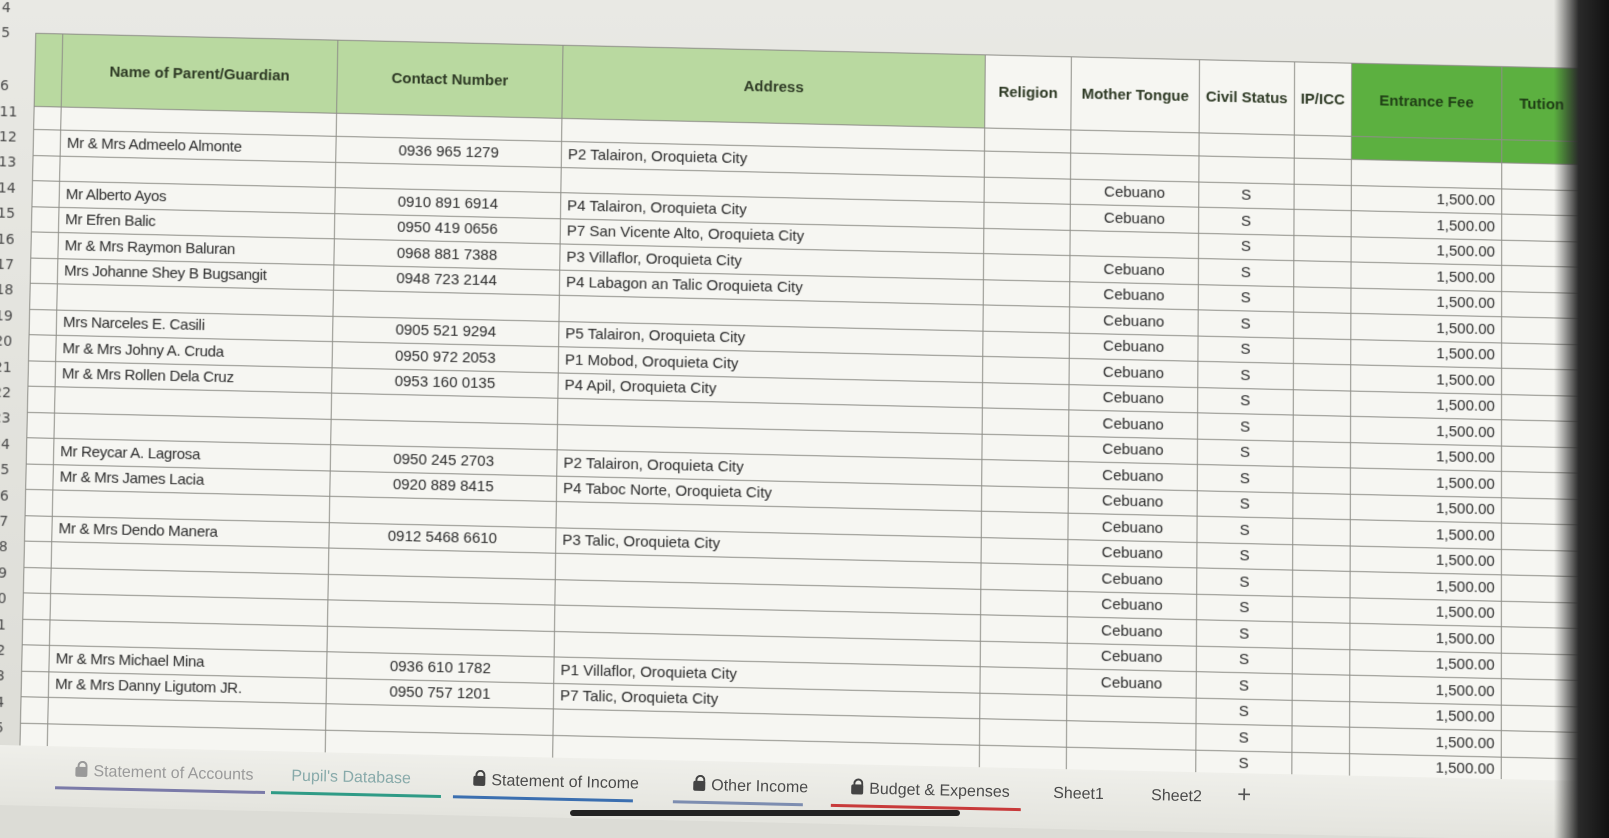 The width and height of the screenshot is (1609, 838). What do you see at coordinates (10, 547) in the screenshot?
I see `row-number: 28` at bounding box center [10, 547].